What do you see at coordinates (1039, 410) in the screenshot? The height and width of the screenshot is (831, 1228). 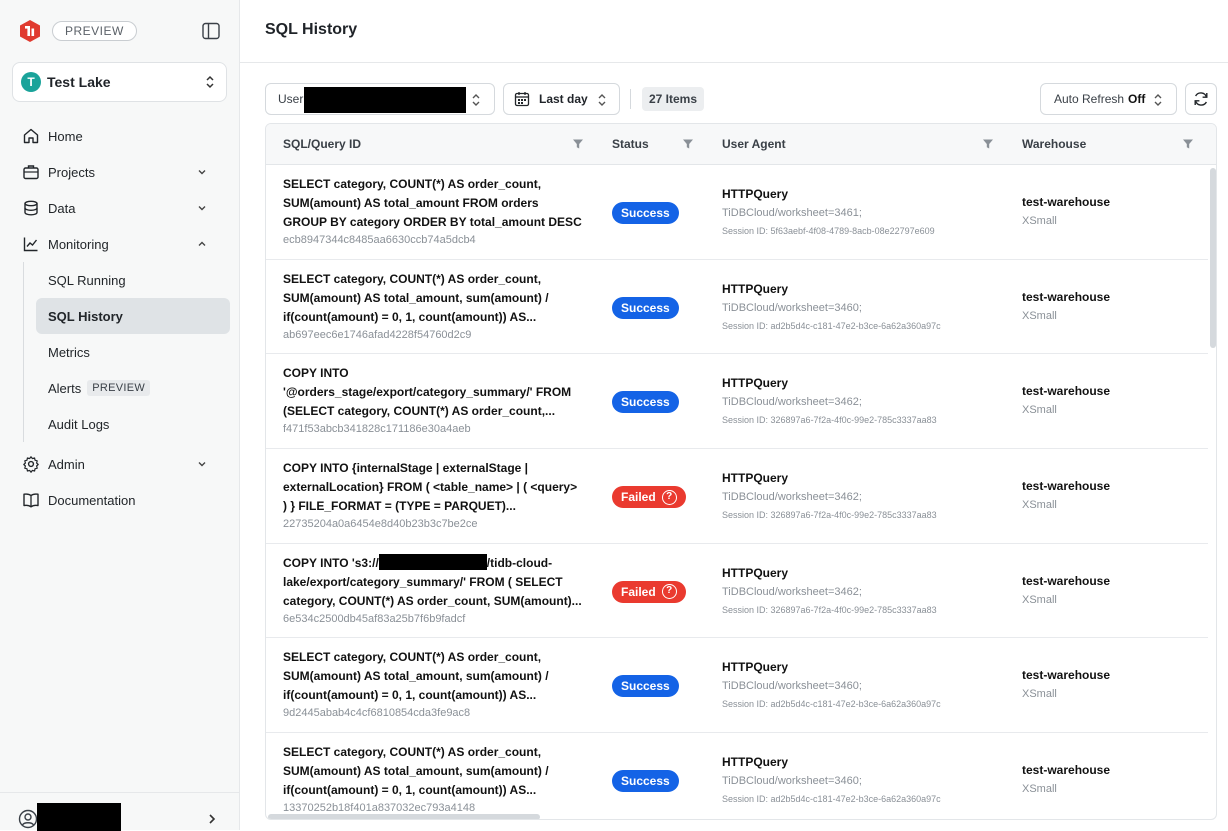 I see `warehouse-size: XSmall` at bounding box center [1039, 410].